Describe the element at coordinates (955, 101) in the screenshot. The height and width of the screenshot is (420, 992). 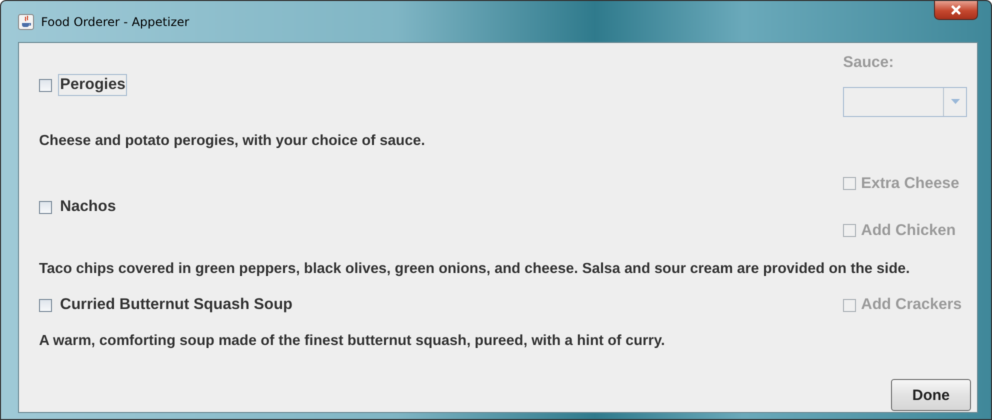
I see `caret-icon` at that location.